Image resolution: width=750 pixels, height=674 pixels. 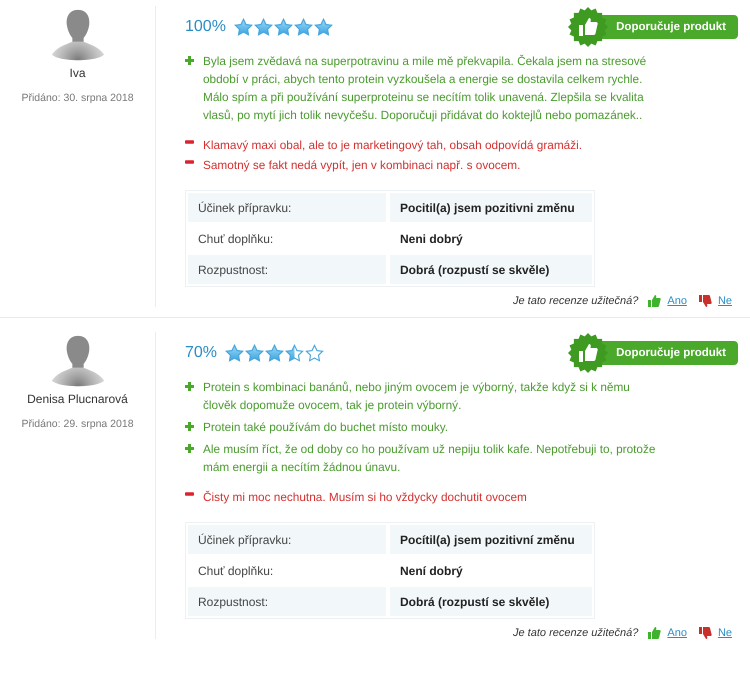 I want to click on pro-text: Ale musím říct, že od doby co ho používam už nepiju tolik kafe. Nepotřebuji to, protože mám energii a necítím žádnou únavu., so click(x=429, y=458).